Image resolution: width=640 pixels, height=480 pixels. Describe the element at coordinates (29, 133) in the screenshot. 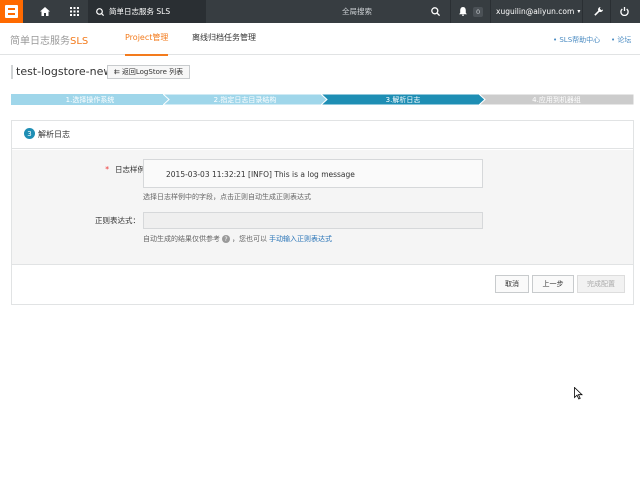

I see `step-number-badge: 3` at that location.